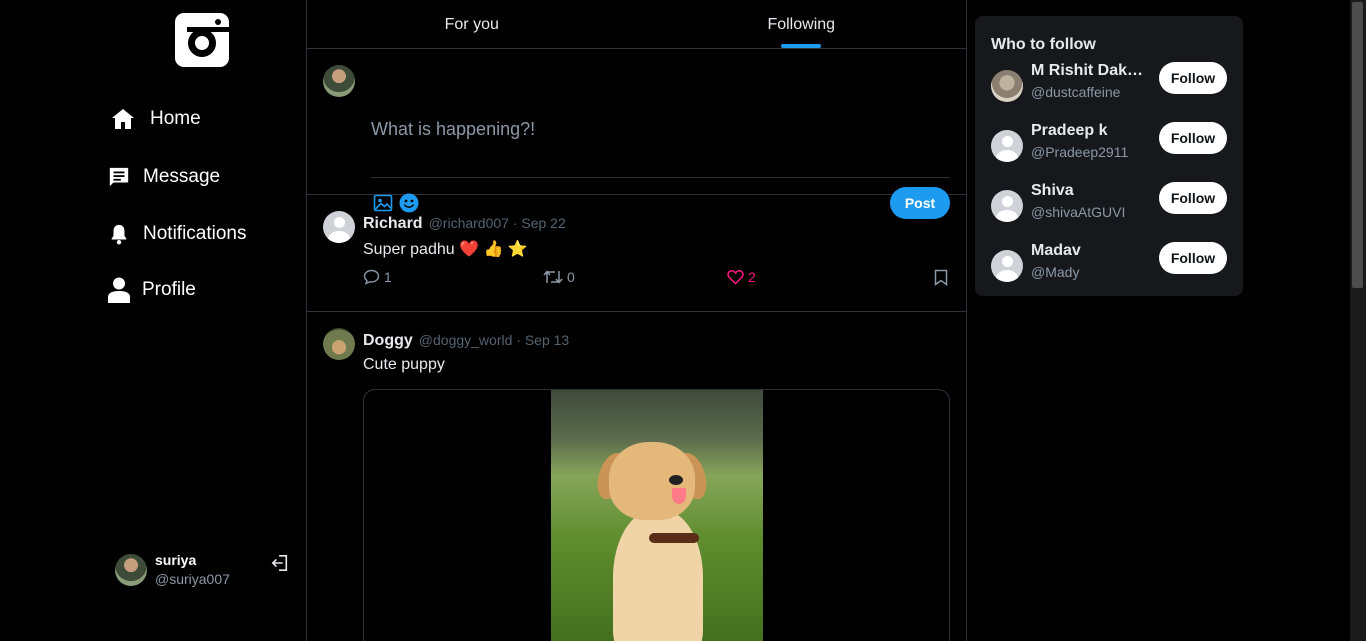  What do you see at coordinates (1043, 44) in the screenshot?
I see `panel-title: Who to follow` at bounding box center [1043, 44].